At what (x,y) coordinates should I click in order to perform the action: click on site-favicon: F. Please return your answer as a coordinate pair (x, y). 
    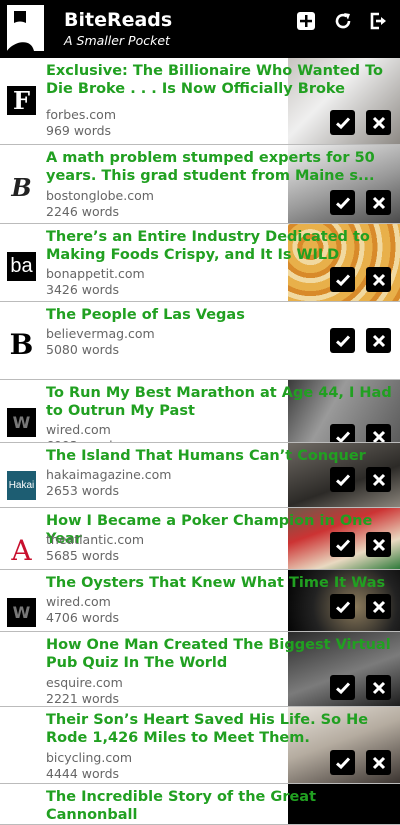
    Looking at the image, I should click on (21, 100).